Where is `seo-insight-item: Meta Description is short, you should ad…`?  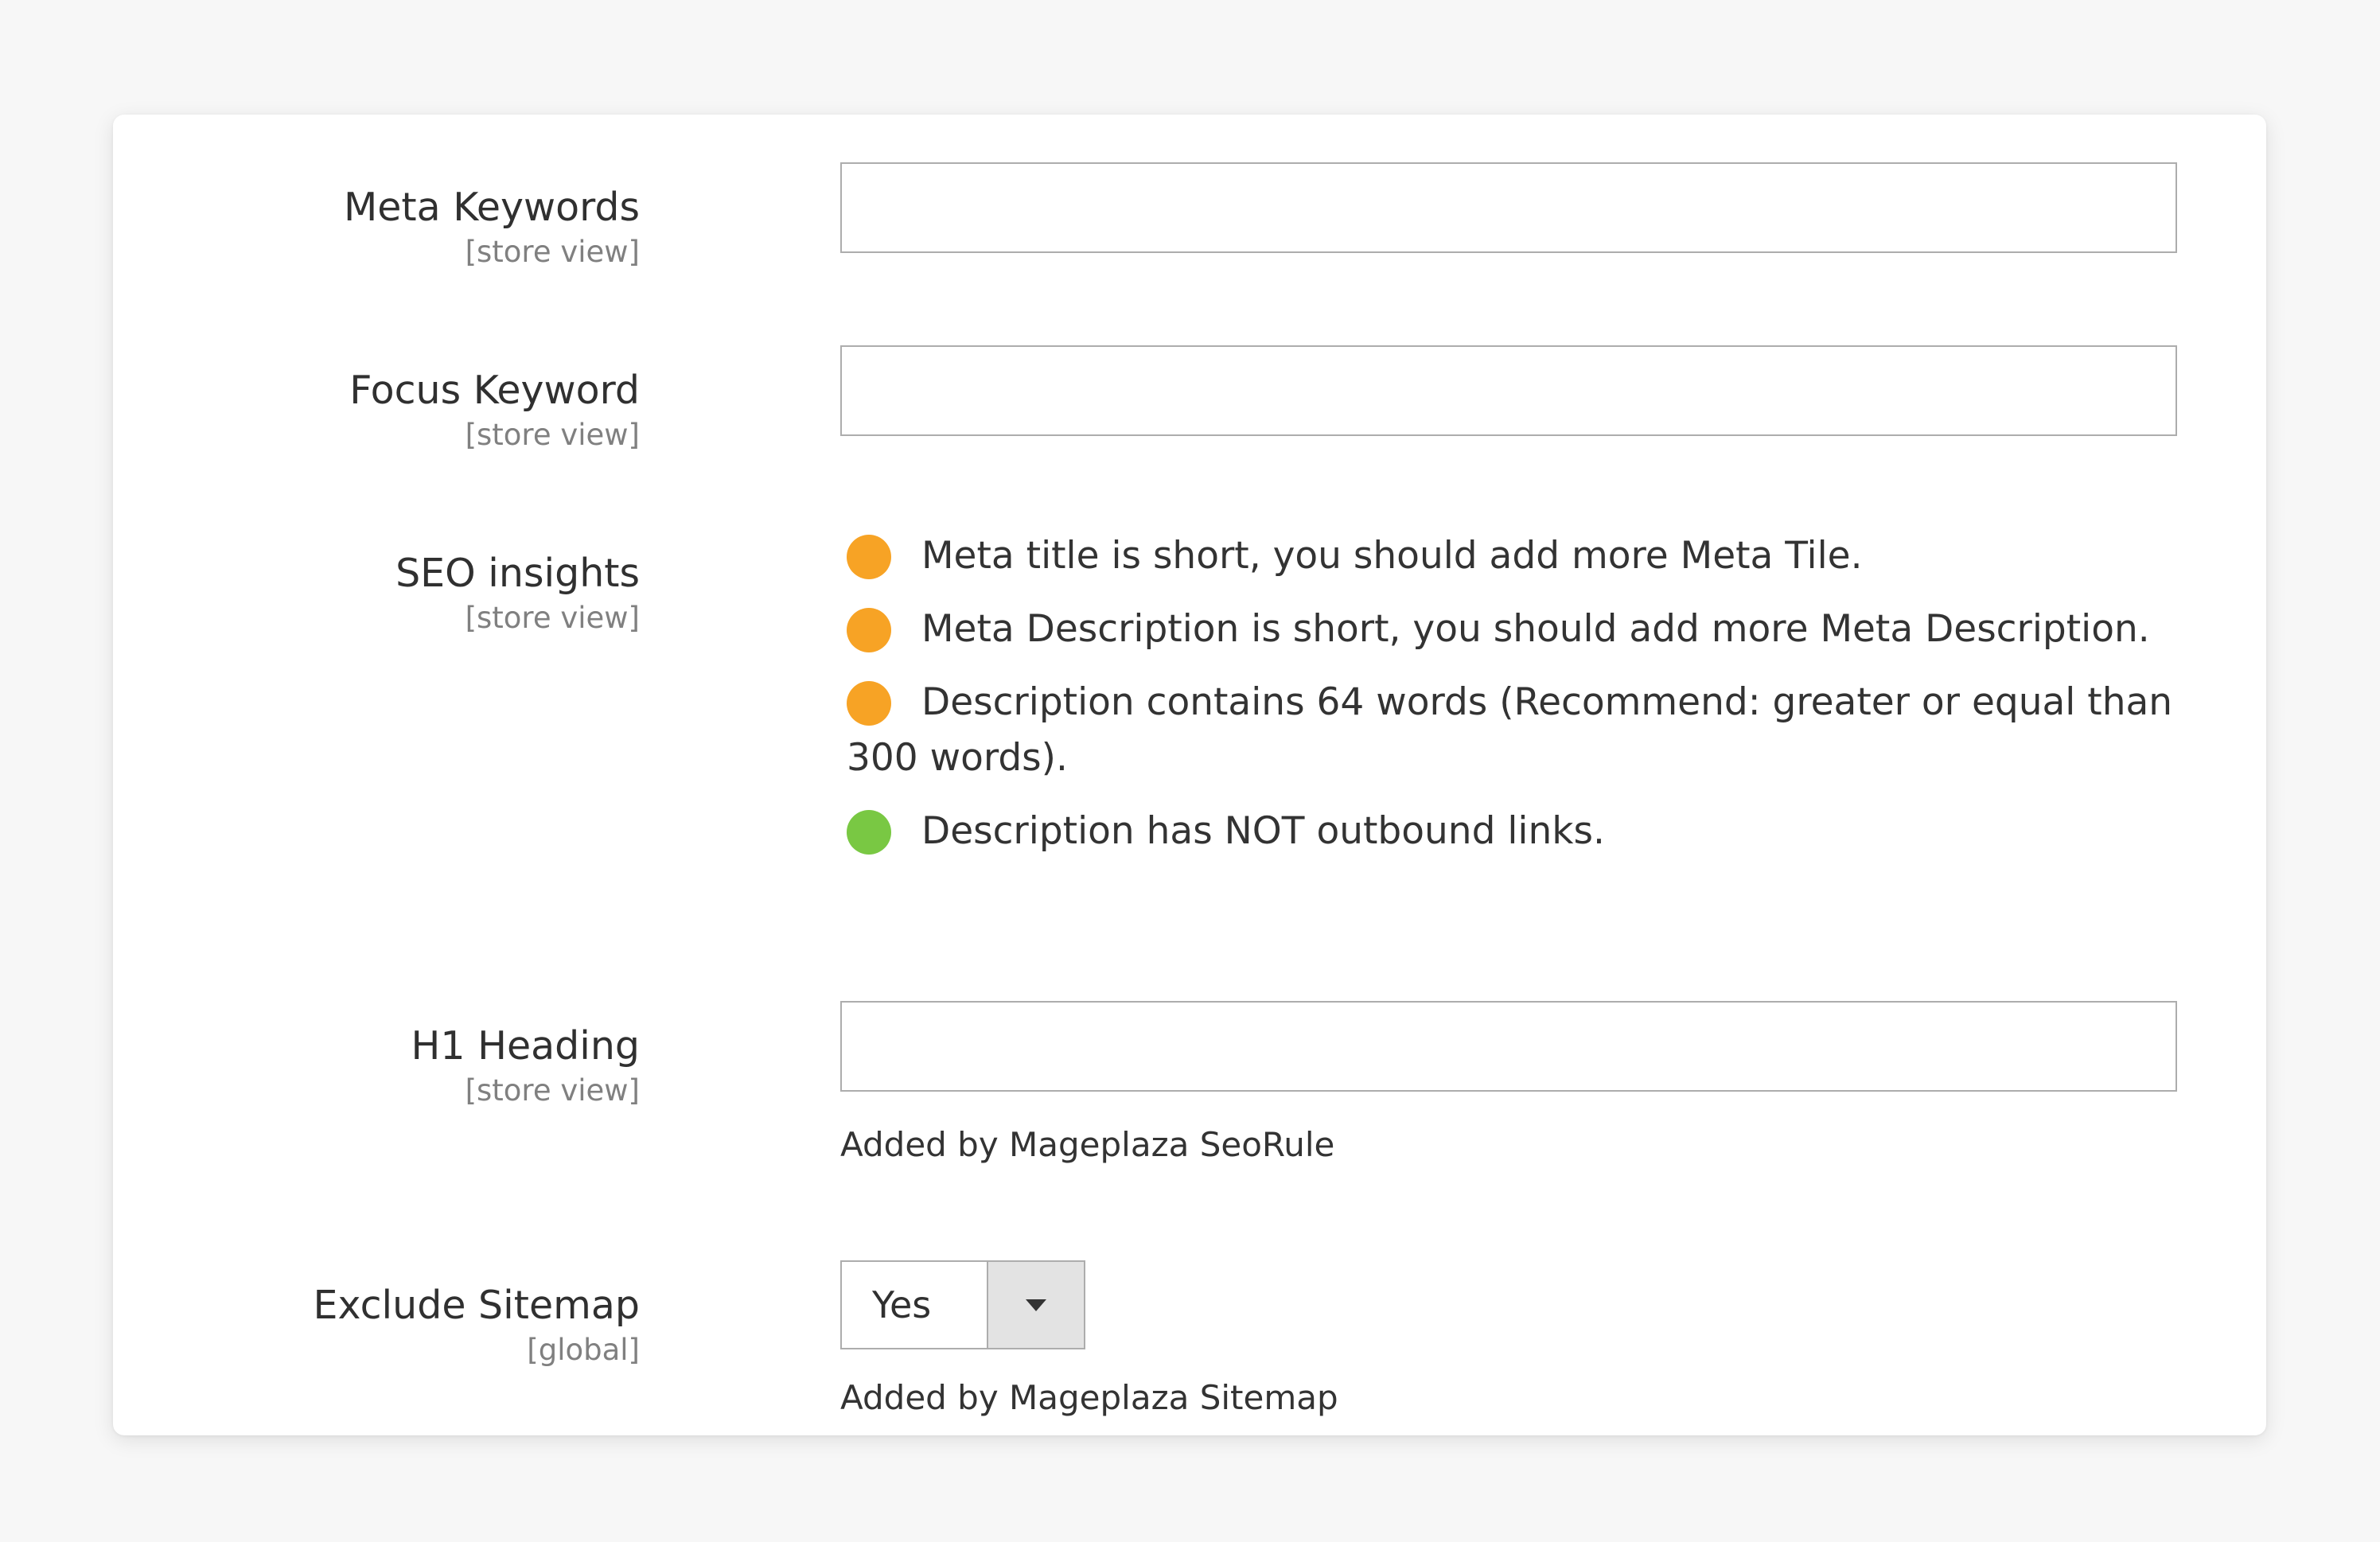
seo-insight-item: Meta Description is short, you should ad… is located at coordinates (1523, 629).